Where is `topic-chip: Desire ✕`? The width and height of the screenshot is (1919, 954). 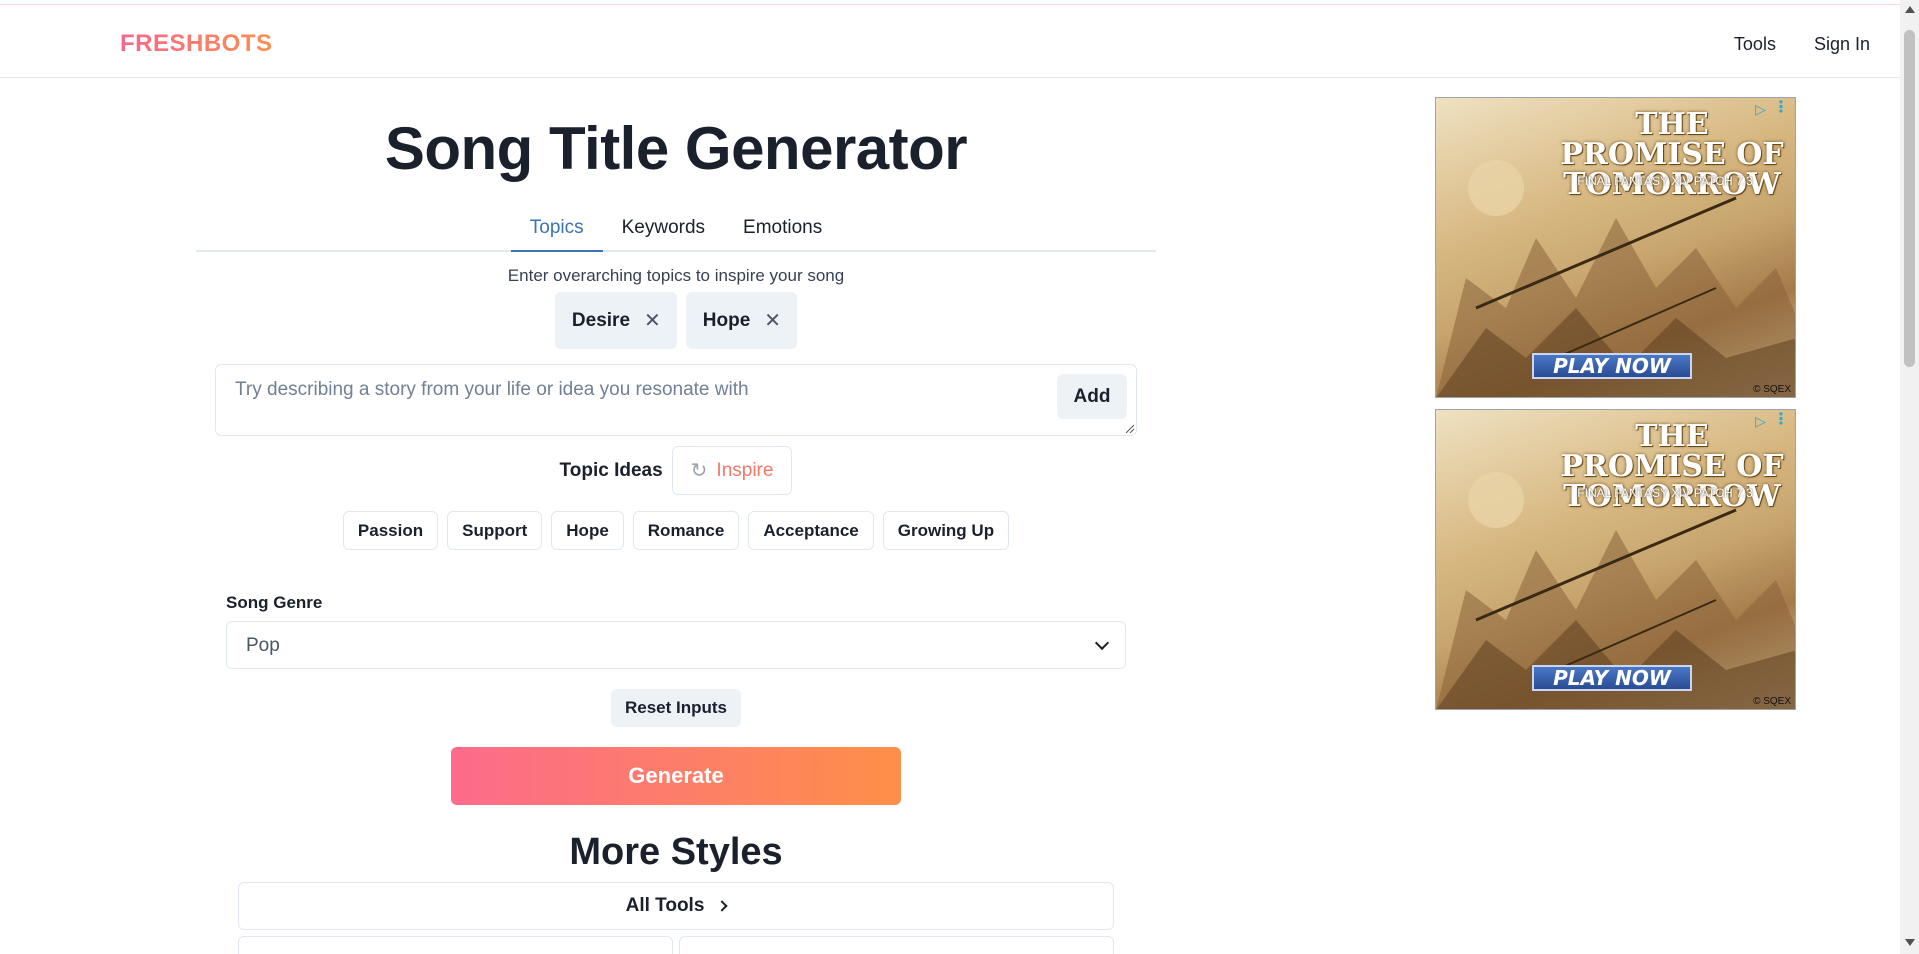
topic-chip: Desire ✕ is located at coordinates (615, 320).